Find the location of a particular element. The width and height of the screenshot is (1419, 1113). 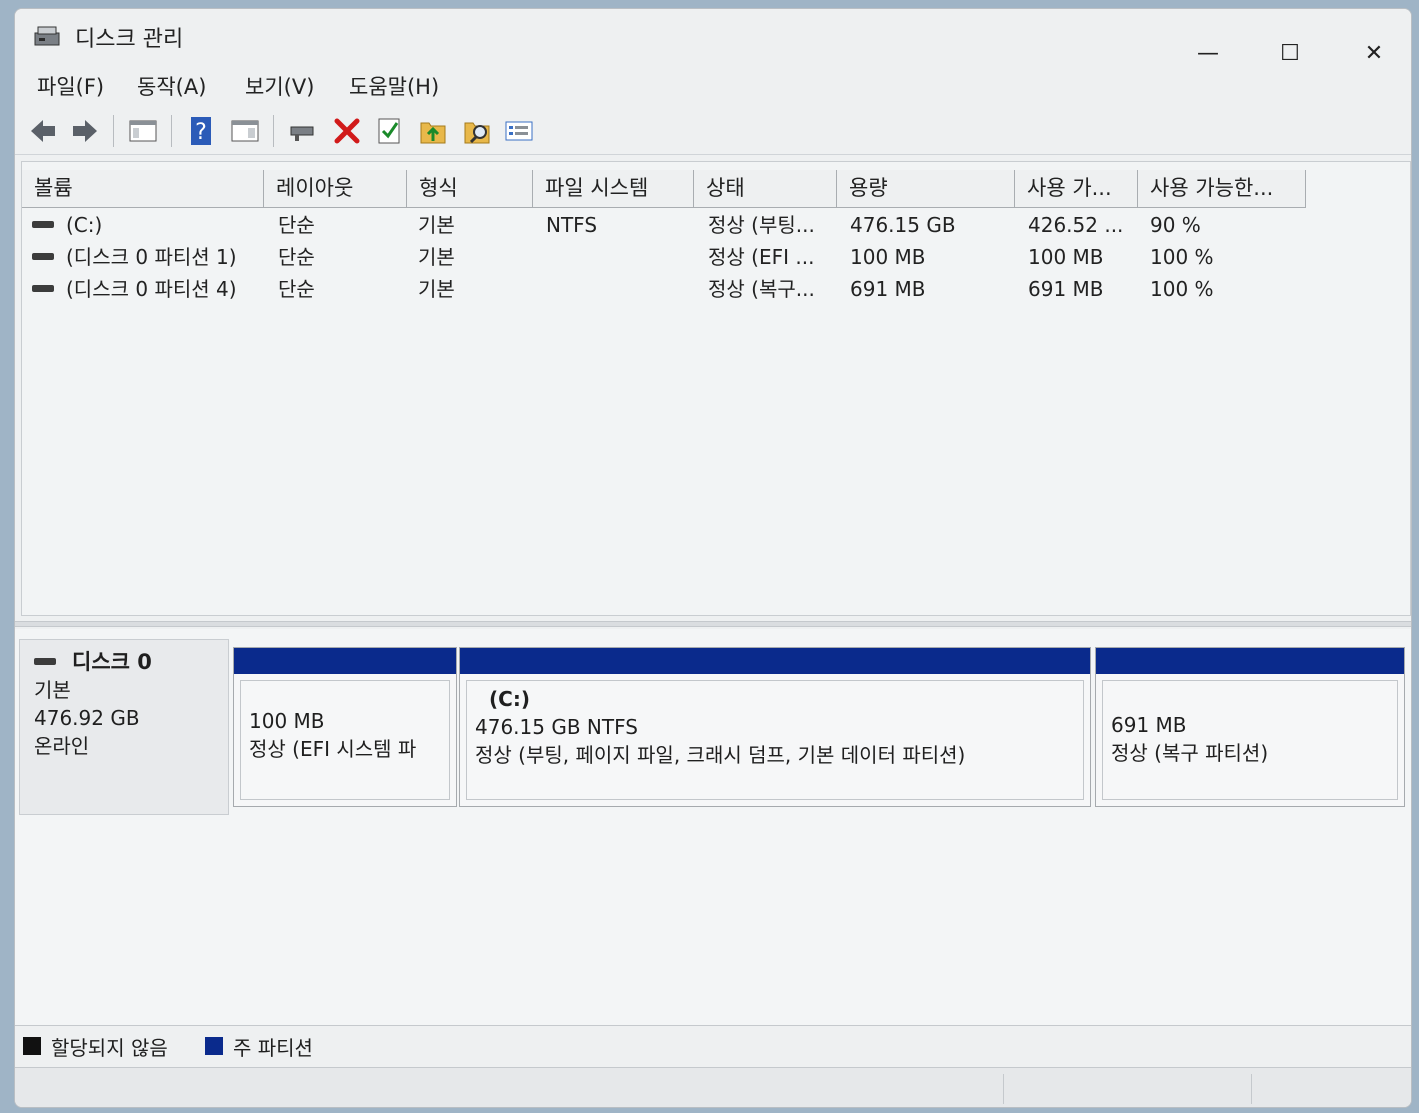

percent-free-cell: 90 % is located at coordinates (1175, 225).